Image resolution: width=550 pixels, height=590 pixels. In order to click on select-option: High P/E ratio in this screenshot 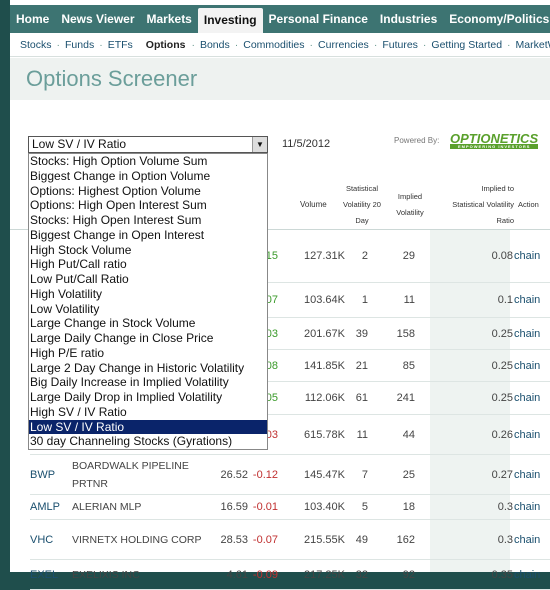, I will do `click(148, 353)`.